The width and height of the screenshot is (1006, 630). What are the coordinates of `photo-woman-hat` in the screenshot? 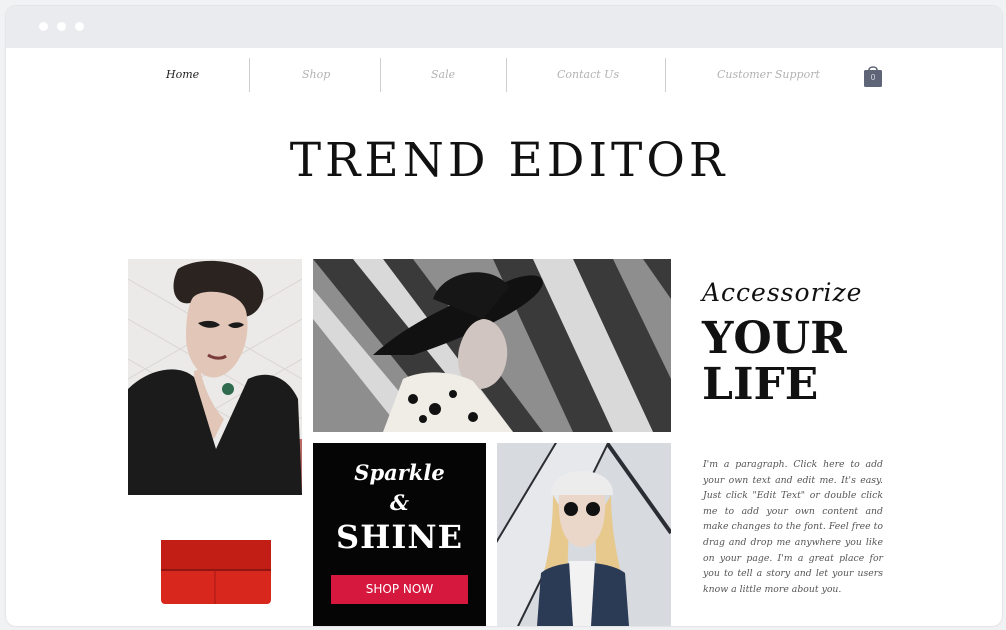 It's located at (492, 345).